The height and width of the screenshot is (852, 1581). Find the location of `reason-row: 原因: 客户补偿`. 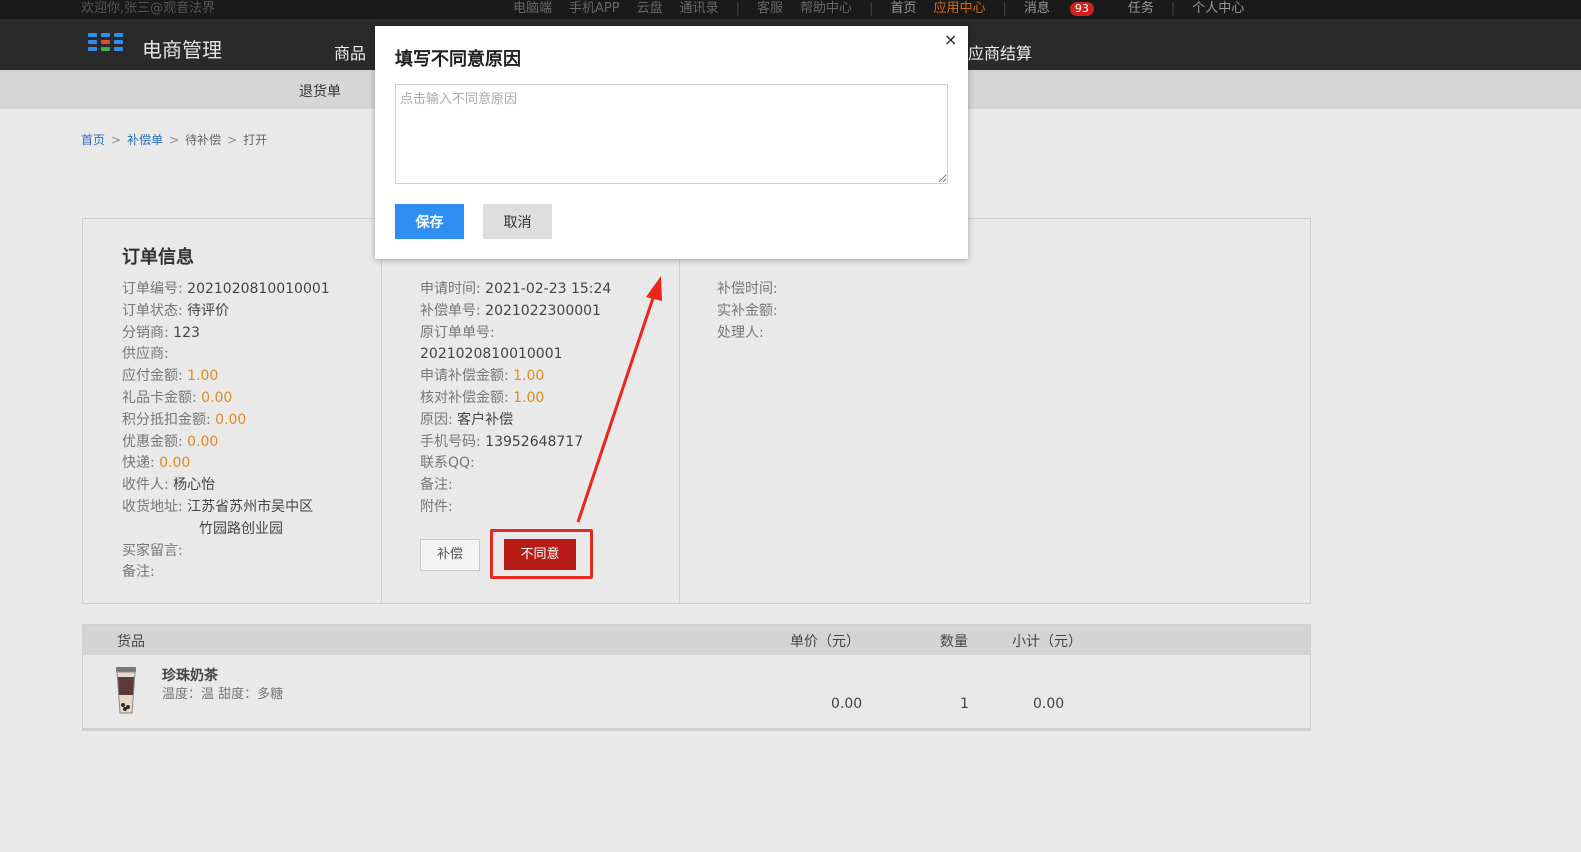

reason-row: 原因: 客户补偿 is located at coordinates (515, 421).